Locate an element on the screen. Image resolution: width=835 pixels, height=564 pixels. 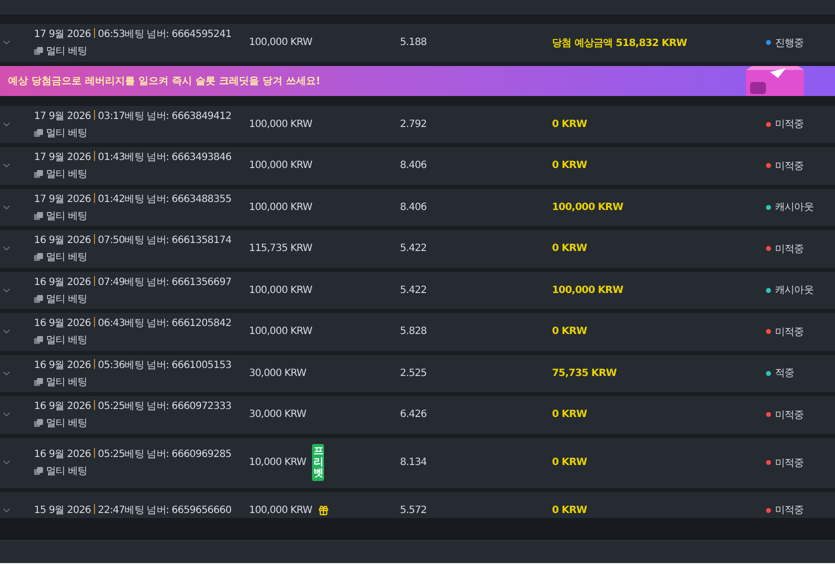
odds-value: 5.188 is located at coordinates (414, 42).